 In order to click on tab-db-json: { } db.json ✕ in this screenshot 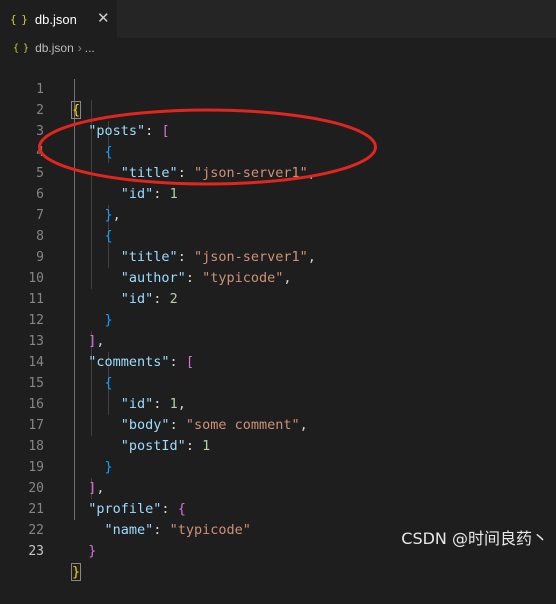, I will do `click(58, 19)`.